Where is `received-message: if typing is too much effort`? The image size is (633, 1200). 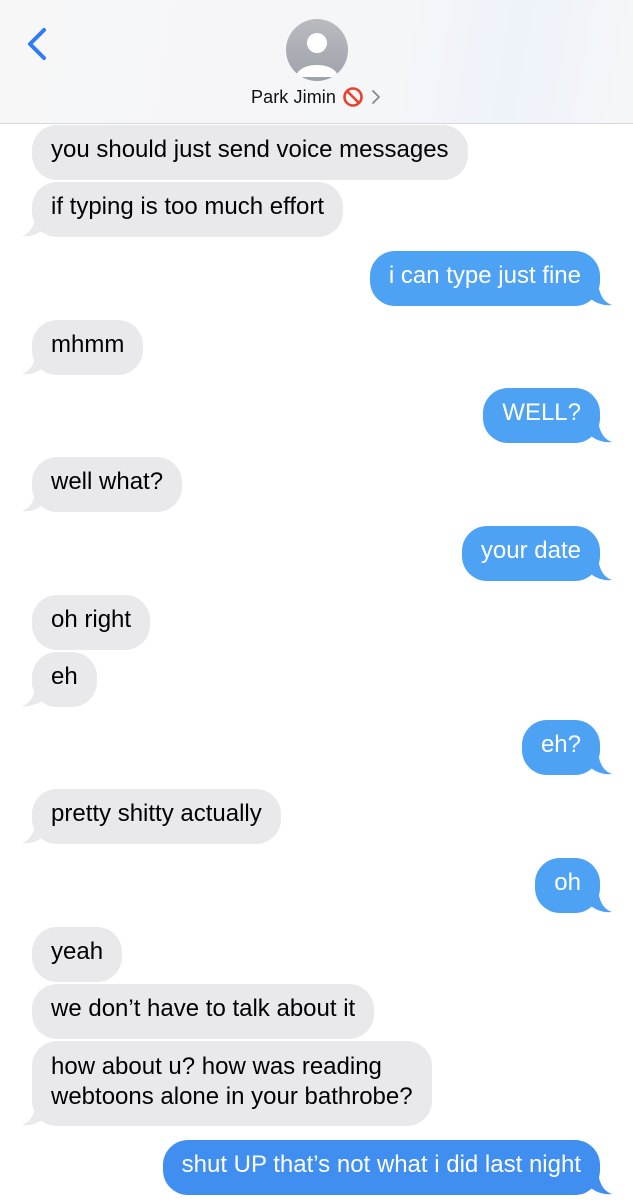 received-message: if typing is too much effort is located at coordinates (188, 209).